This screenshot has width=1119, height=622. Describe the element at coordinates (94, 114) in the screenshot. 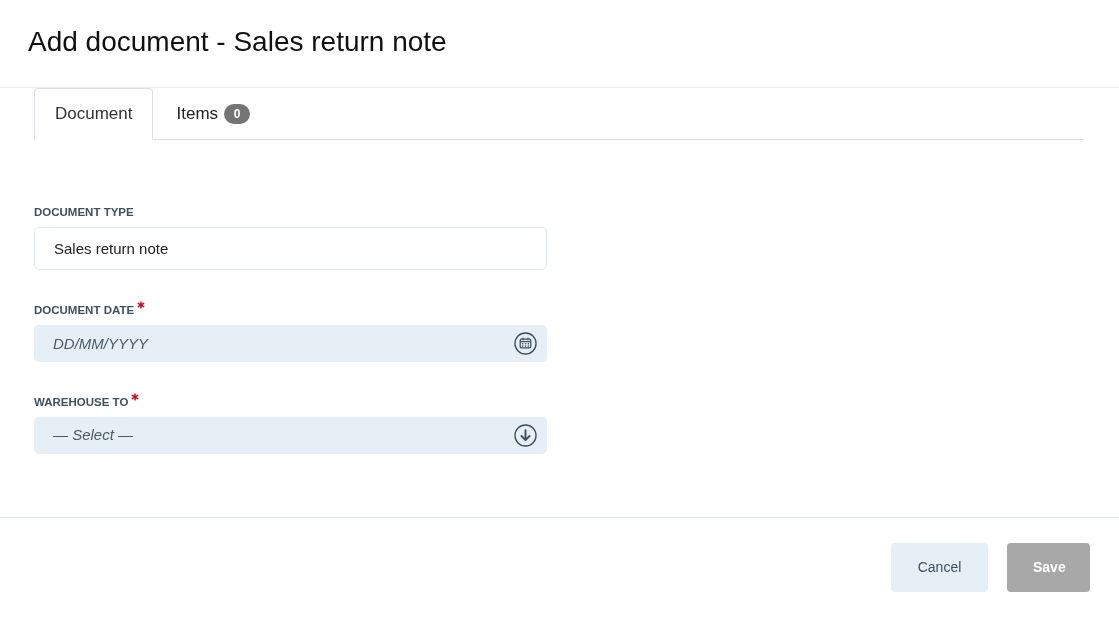

I see `tab: Document` at that location.